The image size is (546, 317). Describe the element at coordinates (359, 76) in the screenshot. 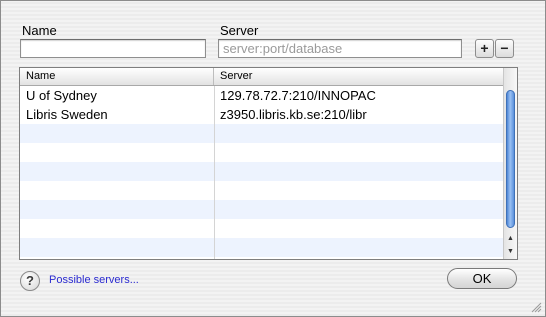

I see `column-header-server: Server` at that location.